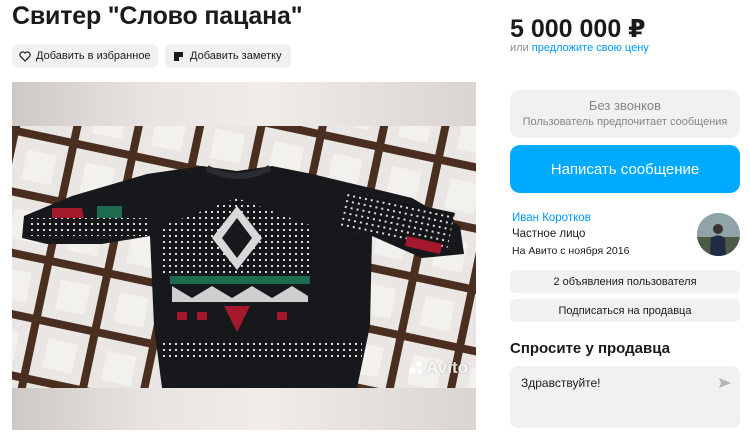  What do you see at coordinates (625, 122) in the screenshot?
I see `no-calls-subtitle: Пользователь предпочитает сообщения` at bounding box center [625, 122].